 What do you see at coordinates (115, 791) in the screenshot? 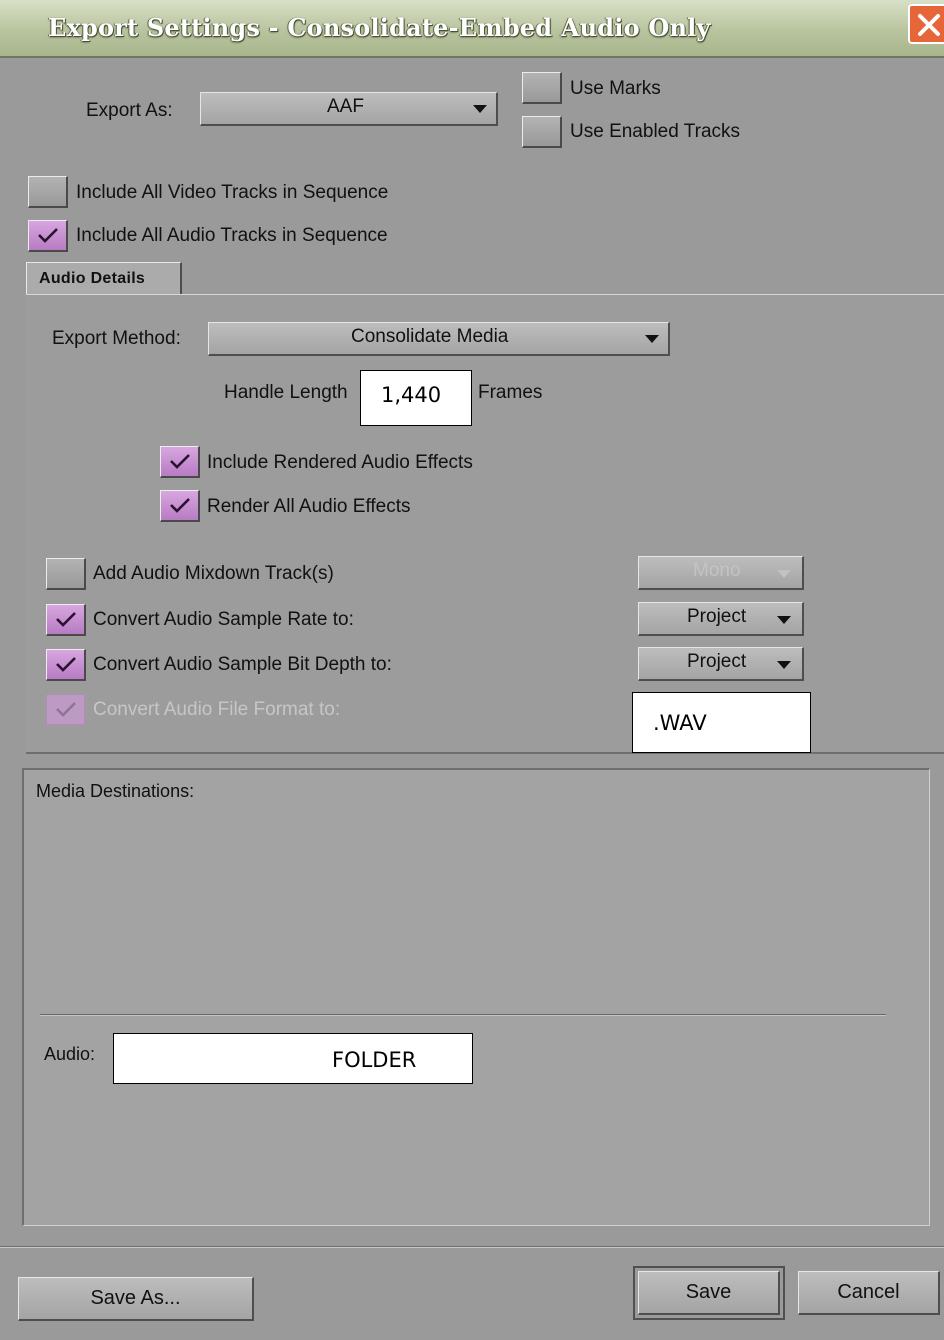
I see `media-destinations-label: Media Destinations:` at bounding box center [115, 791].